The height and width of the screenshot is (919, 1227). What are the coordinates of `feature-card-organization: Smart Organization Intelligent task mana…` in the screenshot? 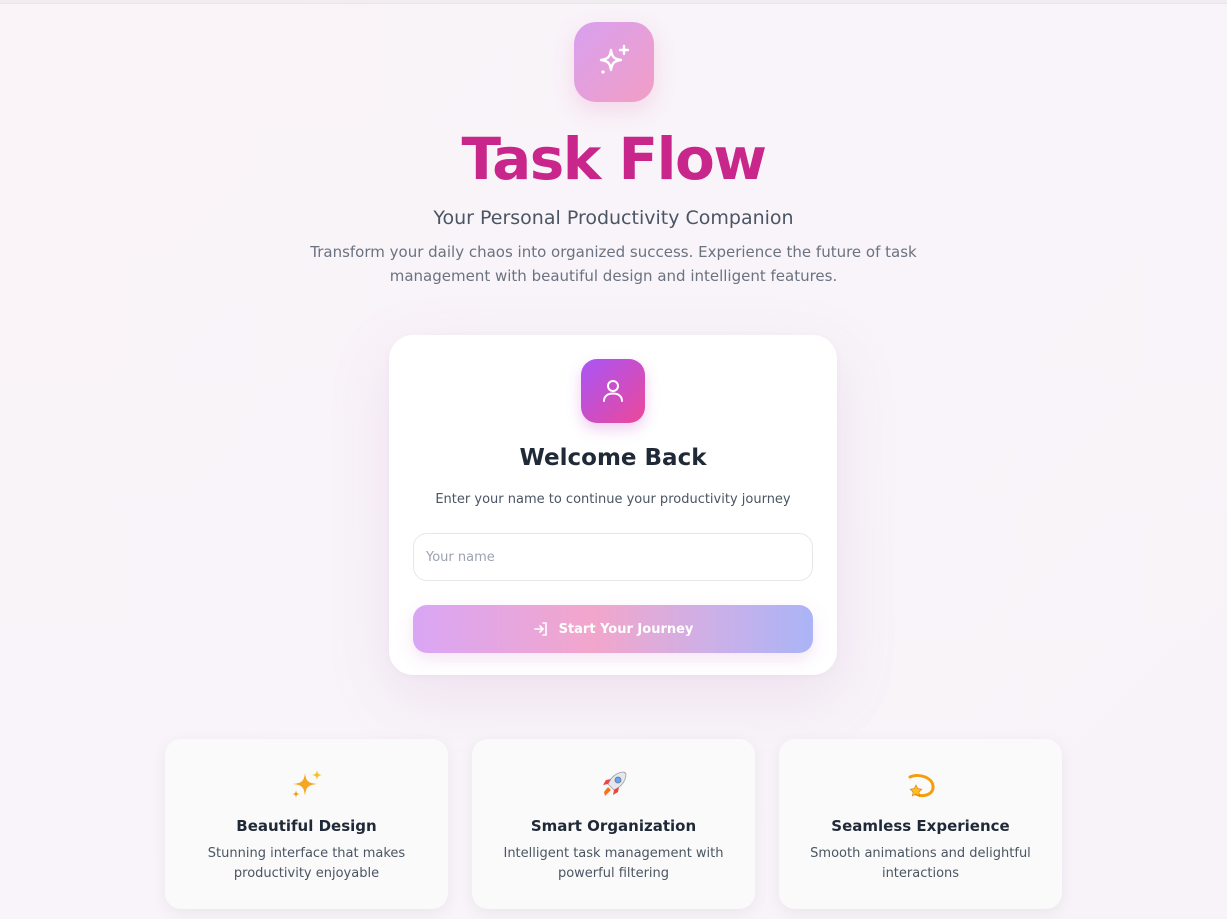 It's located at (613, 824).